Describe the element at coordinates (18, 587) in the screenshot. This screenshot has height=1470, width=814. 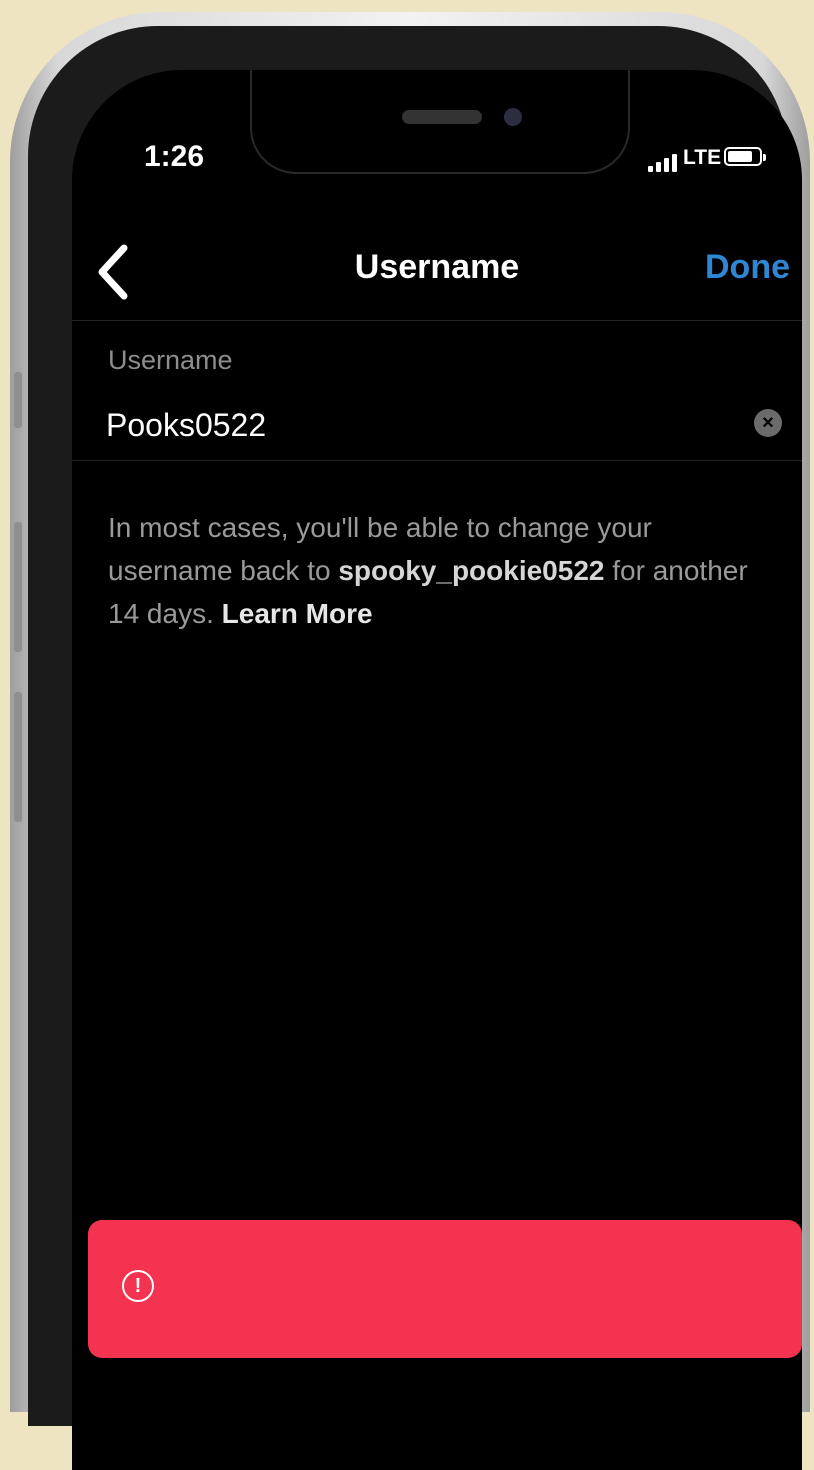
I see `volume-up-button` at that location.